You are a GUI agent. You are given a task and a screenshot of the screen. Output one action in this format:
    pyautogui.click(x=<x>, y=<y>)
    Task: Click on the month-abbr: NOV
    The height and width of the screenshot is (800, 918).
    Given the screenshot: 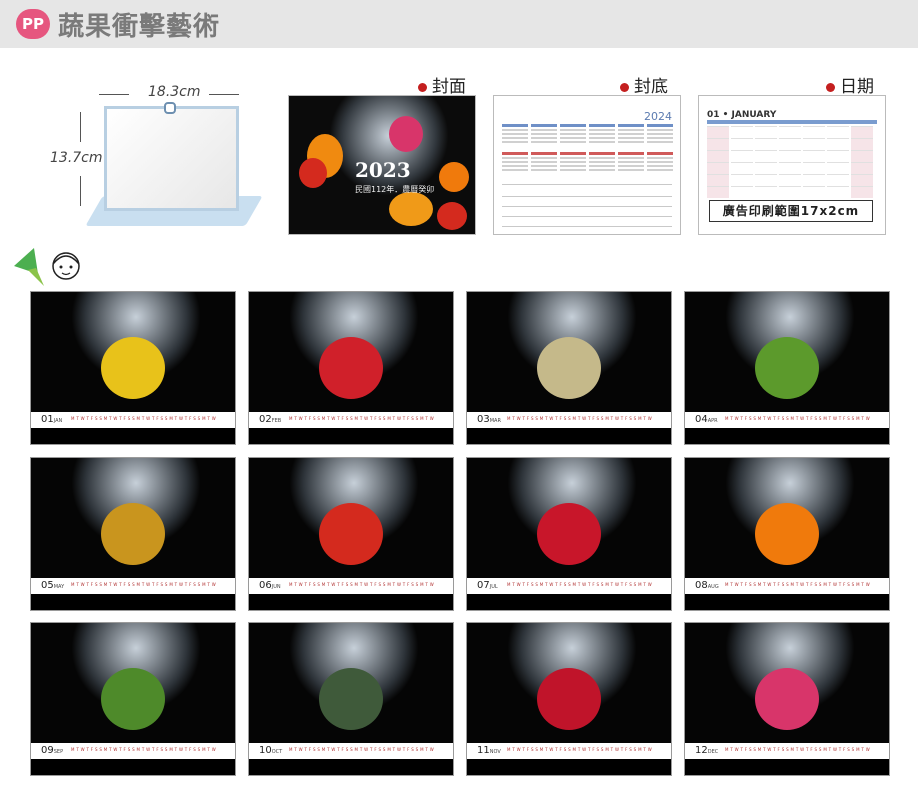 What is the action you would take?
    pyautogui.click(x=495, y=752)
    